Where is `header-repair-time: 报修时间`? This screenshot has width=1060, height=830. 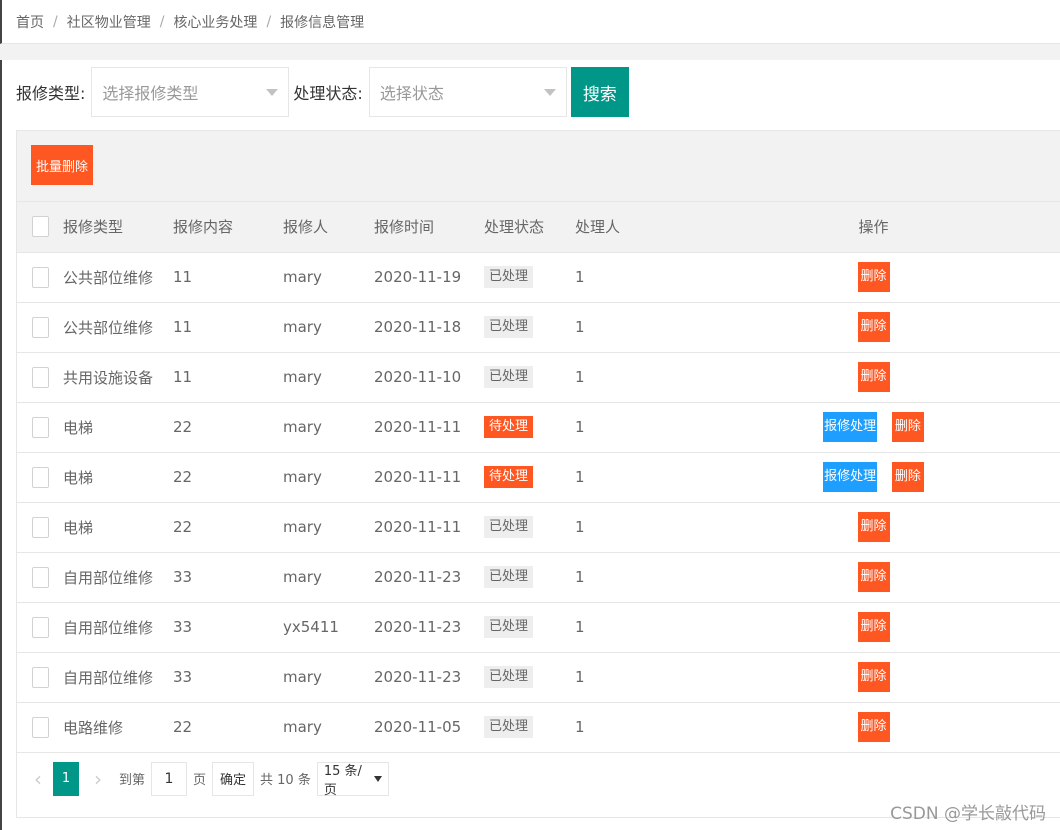 header-repair-time: 报修时间 is located at coordinates (429, 227).